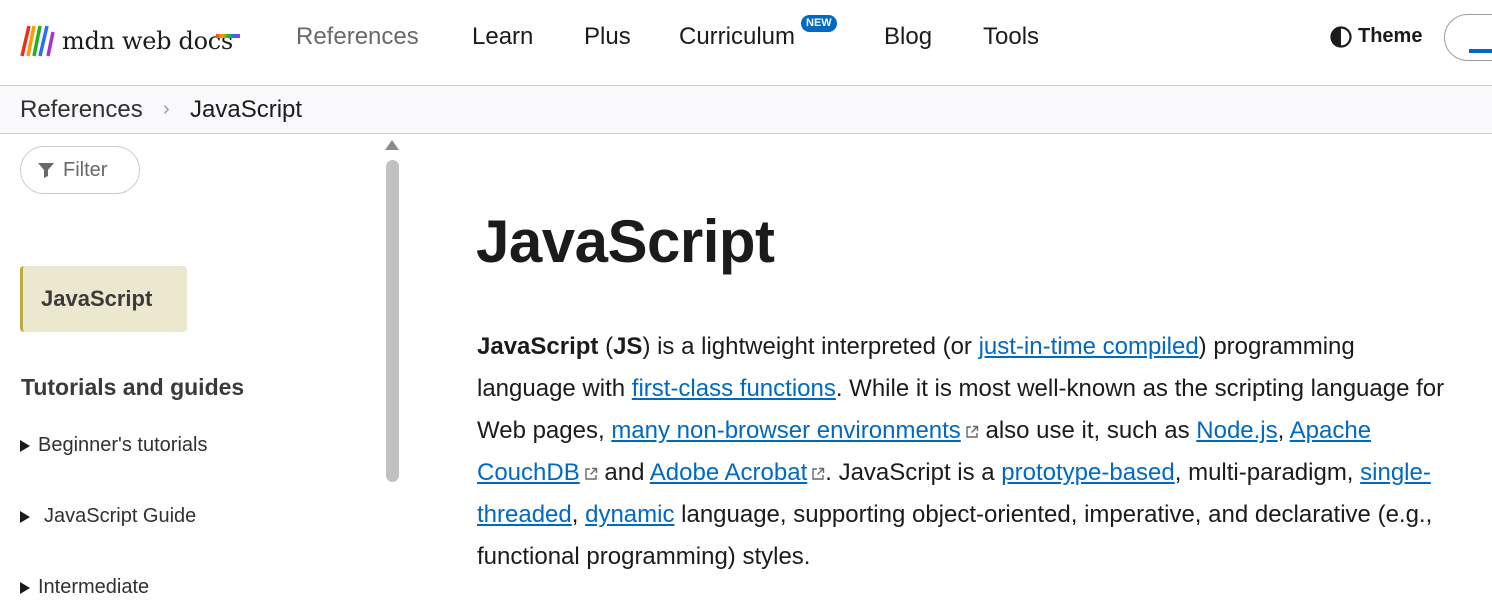 This screenshot has height=604, width=1492. What do you see at coordinates (625, 241) in the screenshot?
I see `page-title: JavaScript` at bounding box center [625, 241].